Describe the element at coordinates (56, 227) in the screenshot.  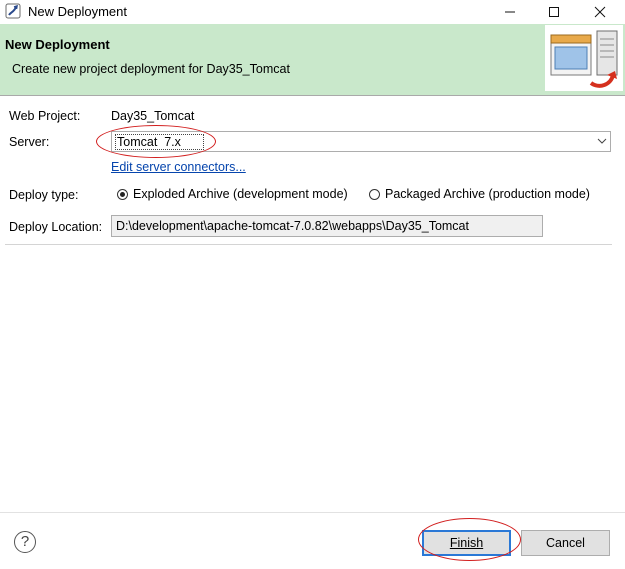
I see `deploy-location-label: Deploy Location:` at that location.